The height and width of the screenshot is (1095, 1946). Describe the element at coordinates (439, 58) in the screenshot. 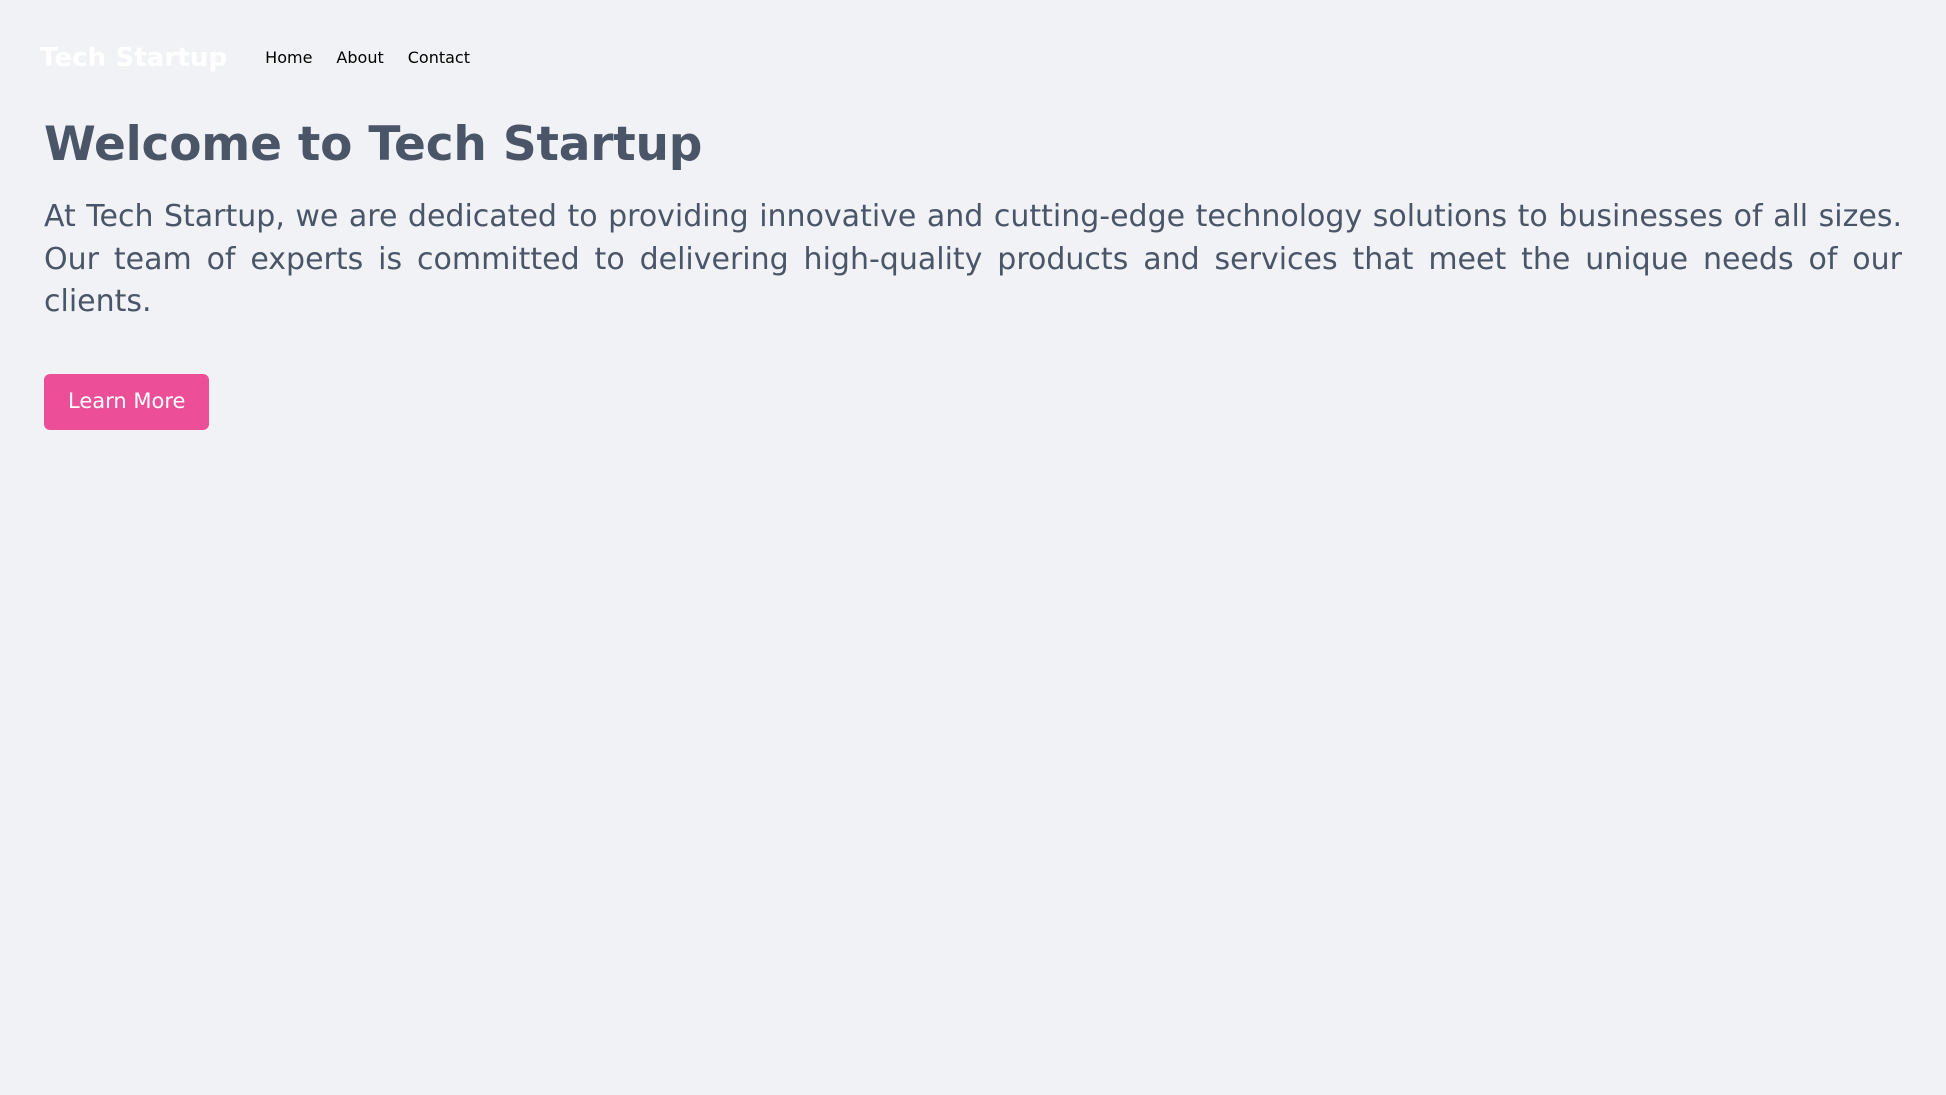

I see `nav-link-contact: Contact` at that location.